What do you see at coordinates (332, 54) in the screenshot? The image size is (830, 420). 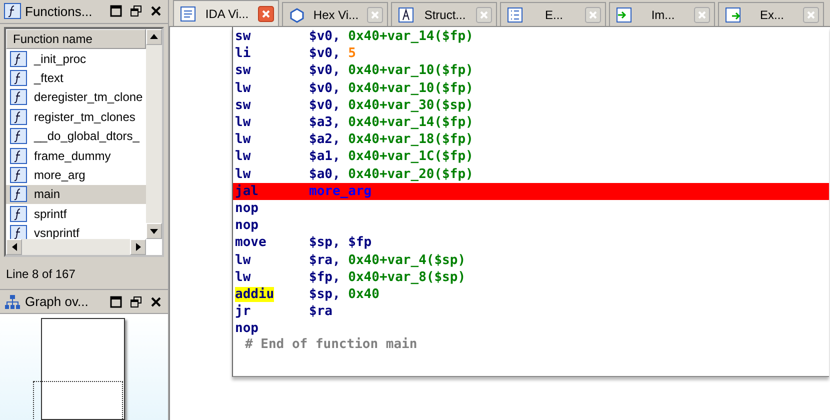 I see `instruction-operands: $v0, 5` at bounding box center [332, 54].